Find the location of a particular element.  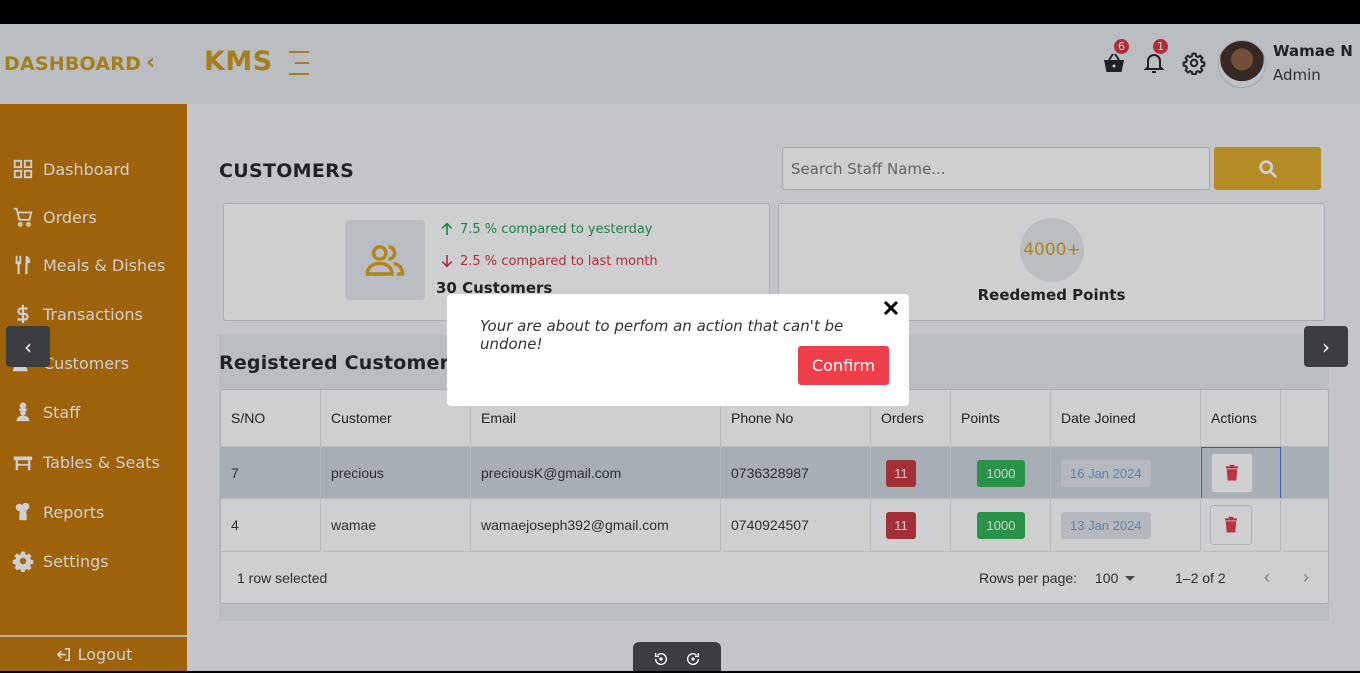

rotate-left-icon is located at coordinates (661, 659).